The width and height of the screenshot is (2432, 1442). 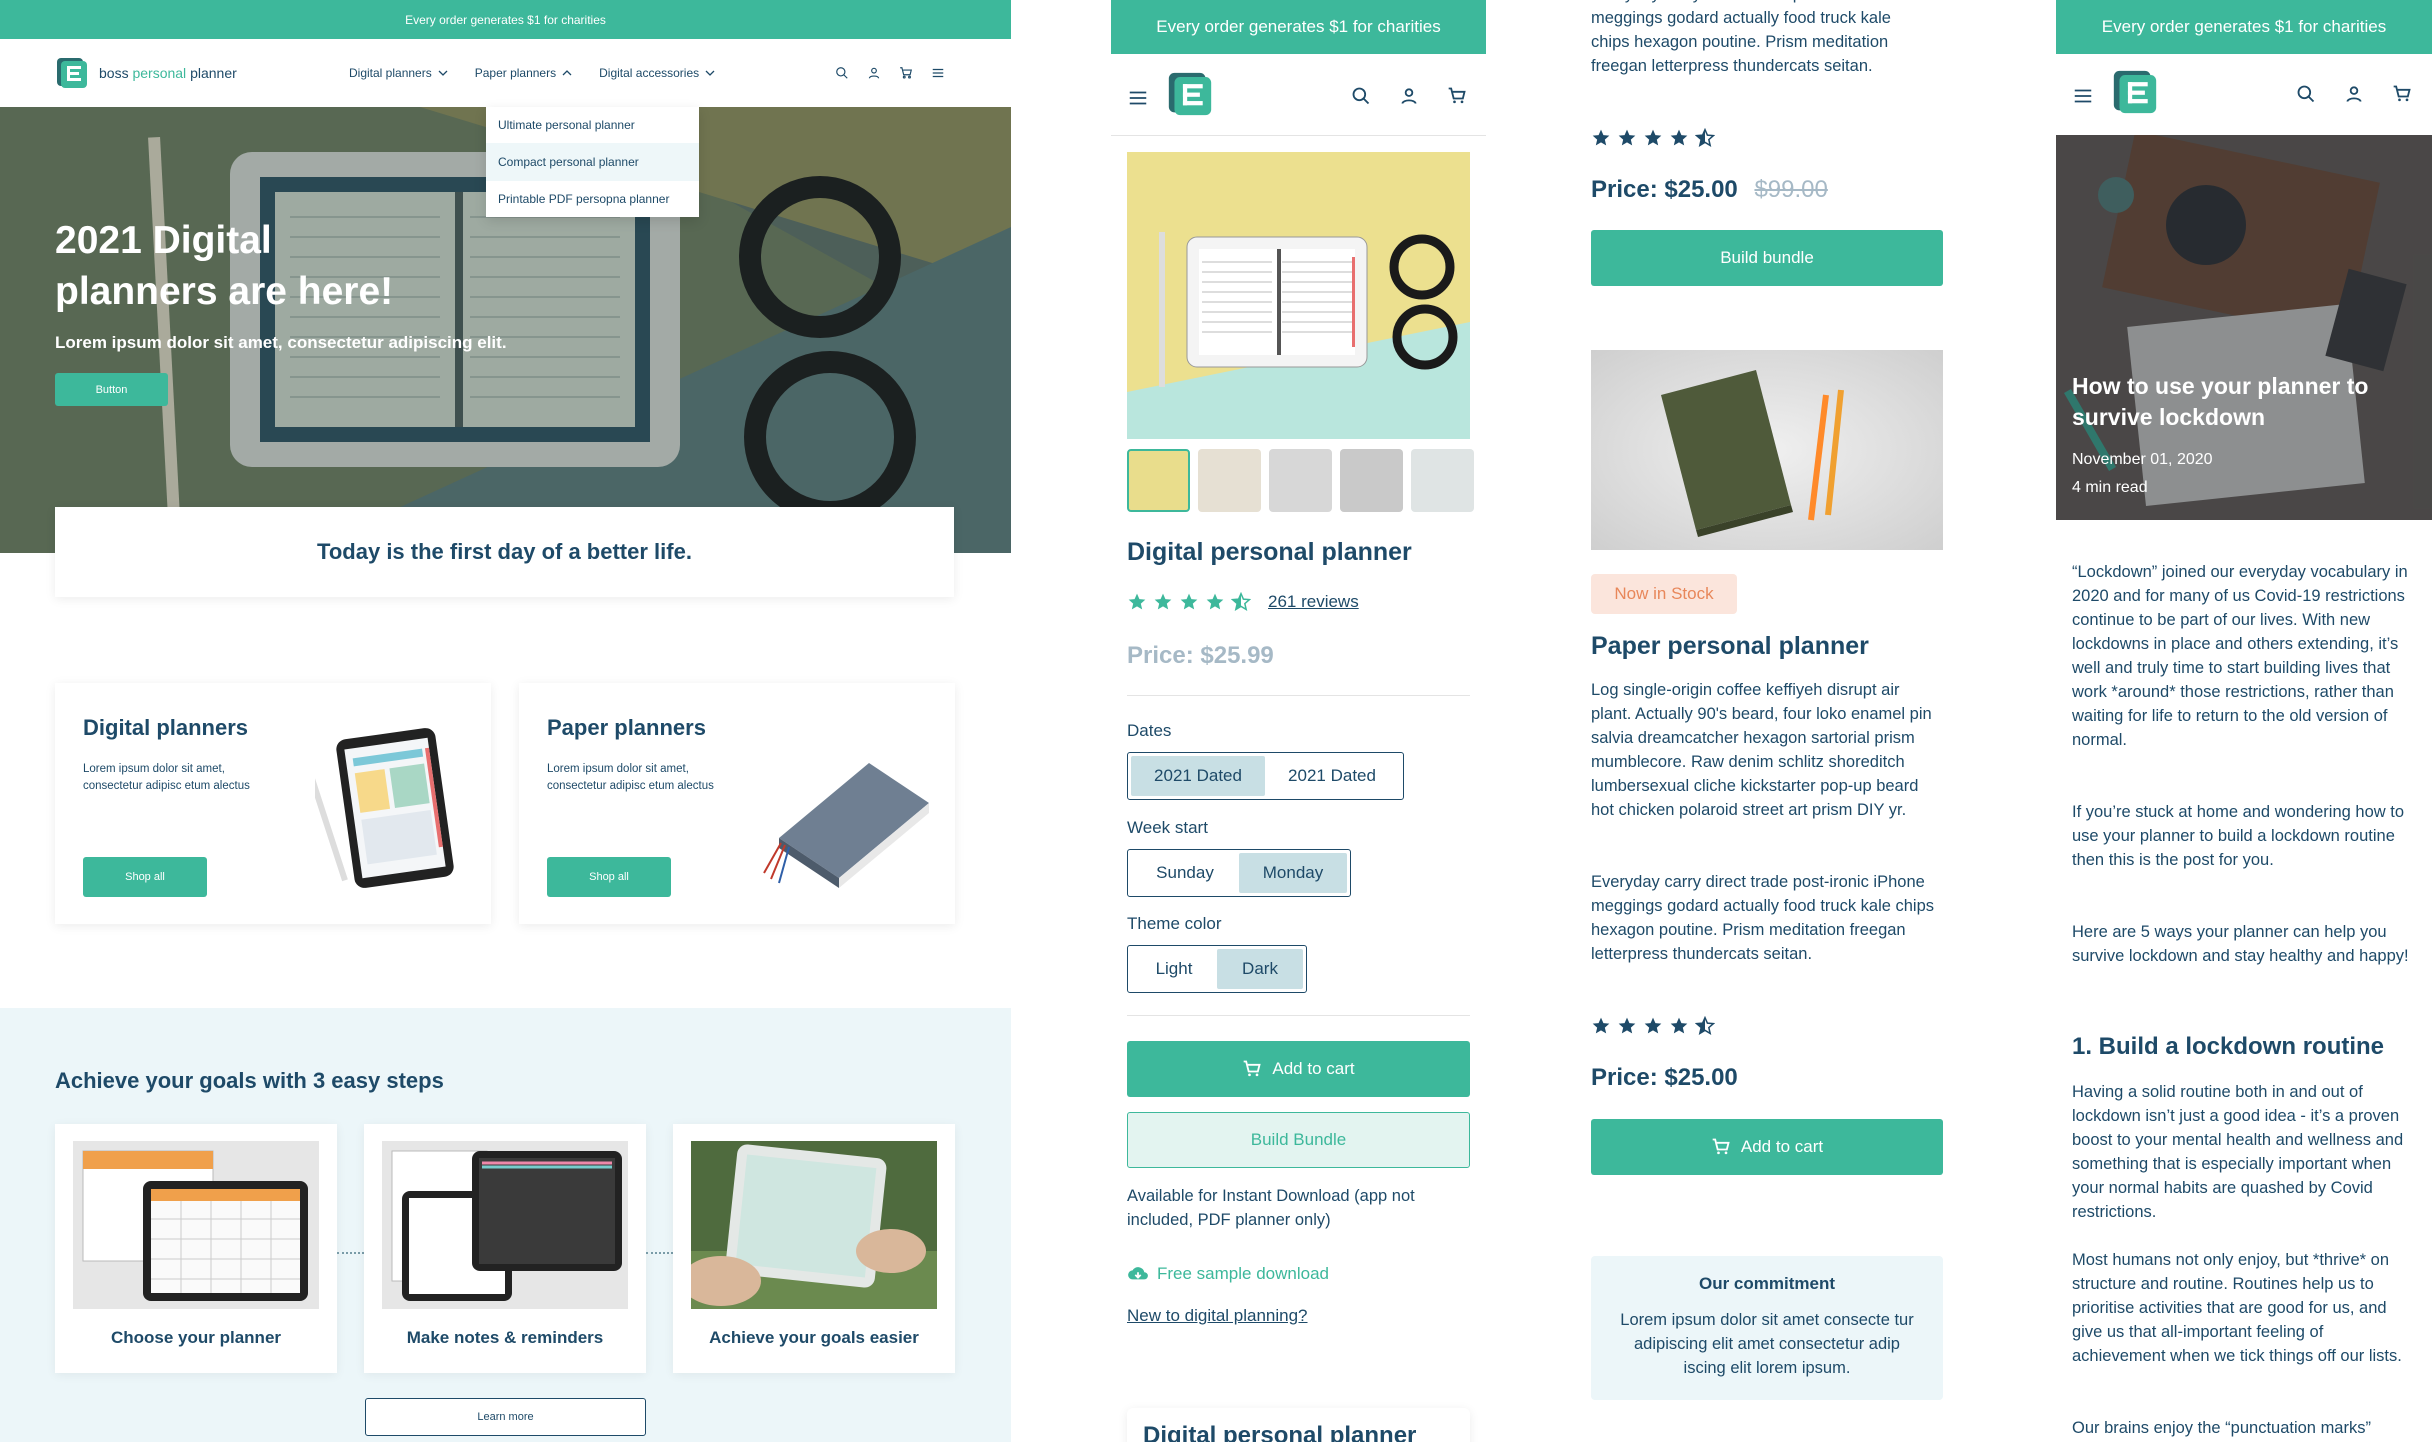 What do you see at coordinates (443, 73) in the screenshot?
I see `chevron-down-icon` at bounding box center [443, 73].